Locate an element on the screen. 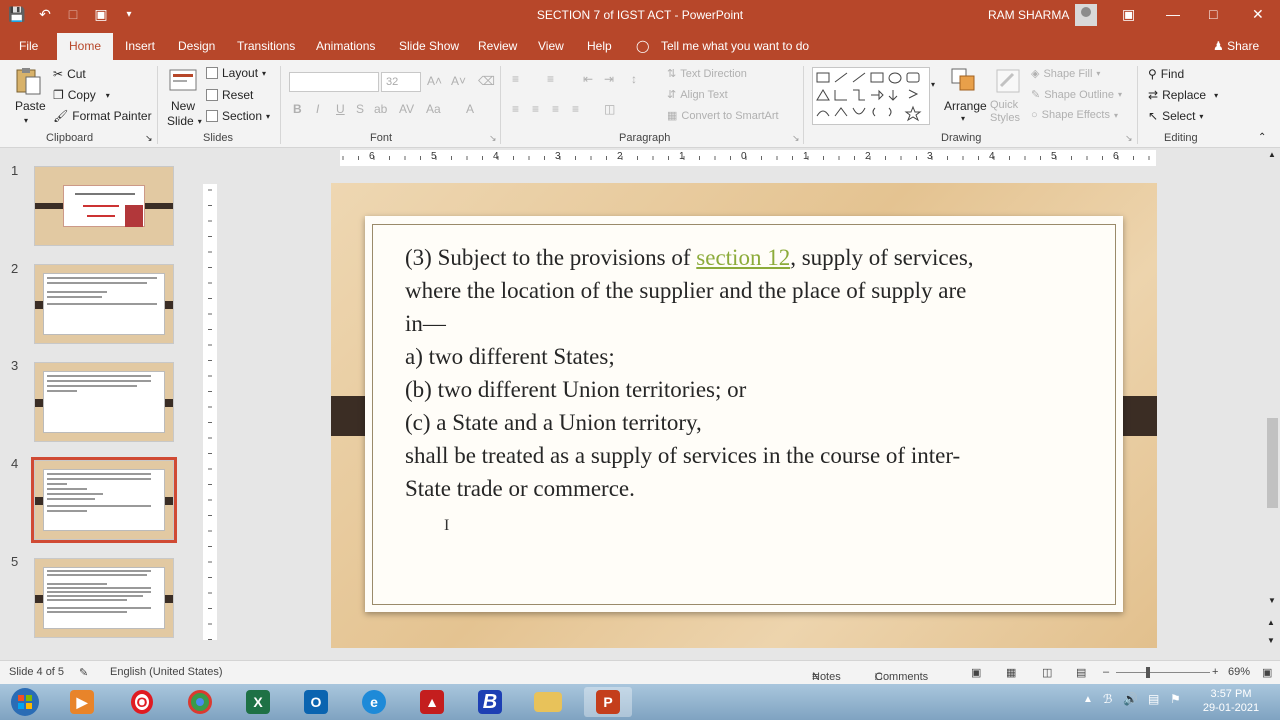  normal-view-icon: ▣ is located at coordinates (976, 672).